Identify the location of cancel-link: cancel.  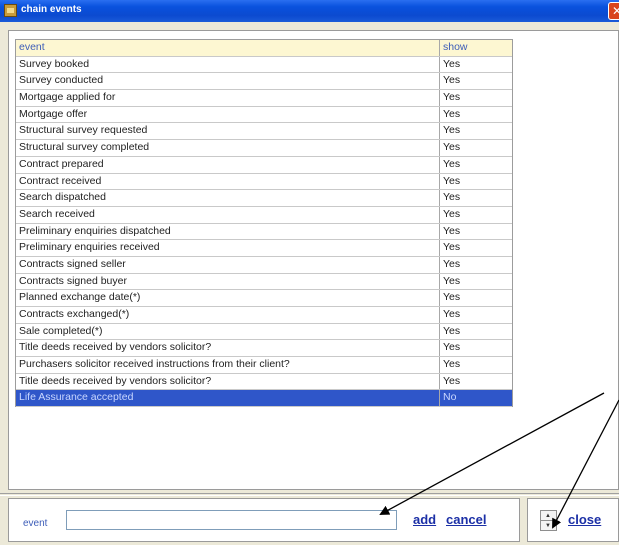
(466, 519).